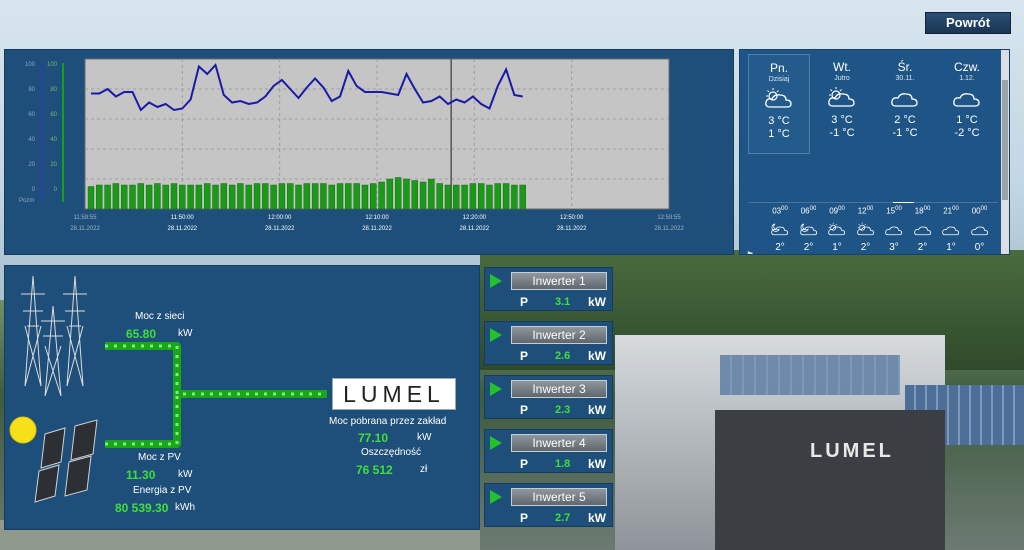  What do you see at coordinates (905, 67) in the screenshot?
I see `day-name: Śr.` at bounding box center [905, 67].